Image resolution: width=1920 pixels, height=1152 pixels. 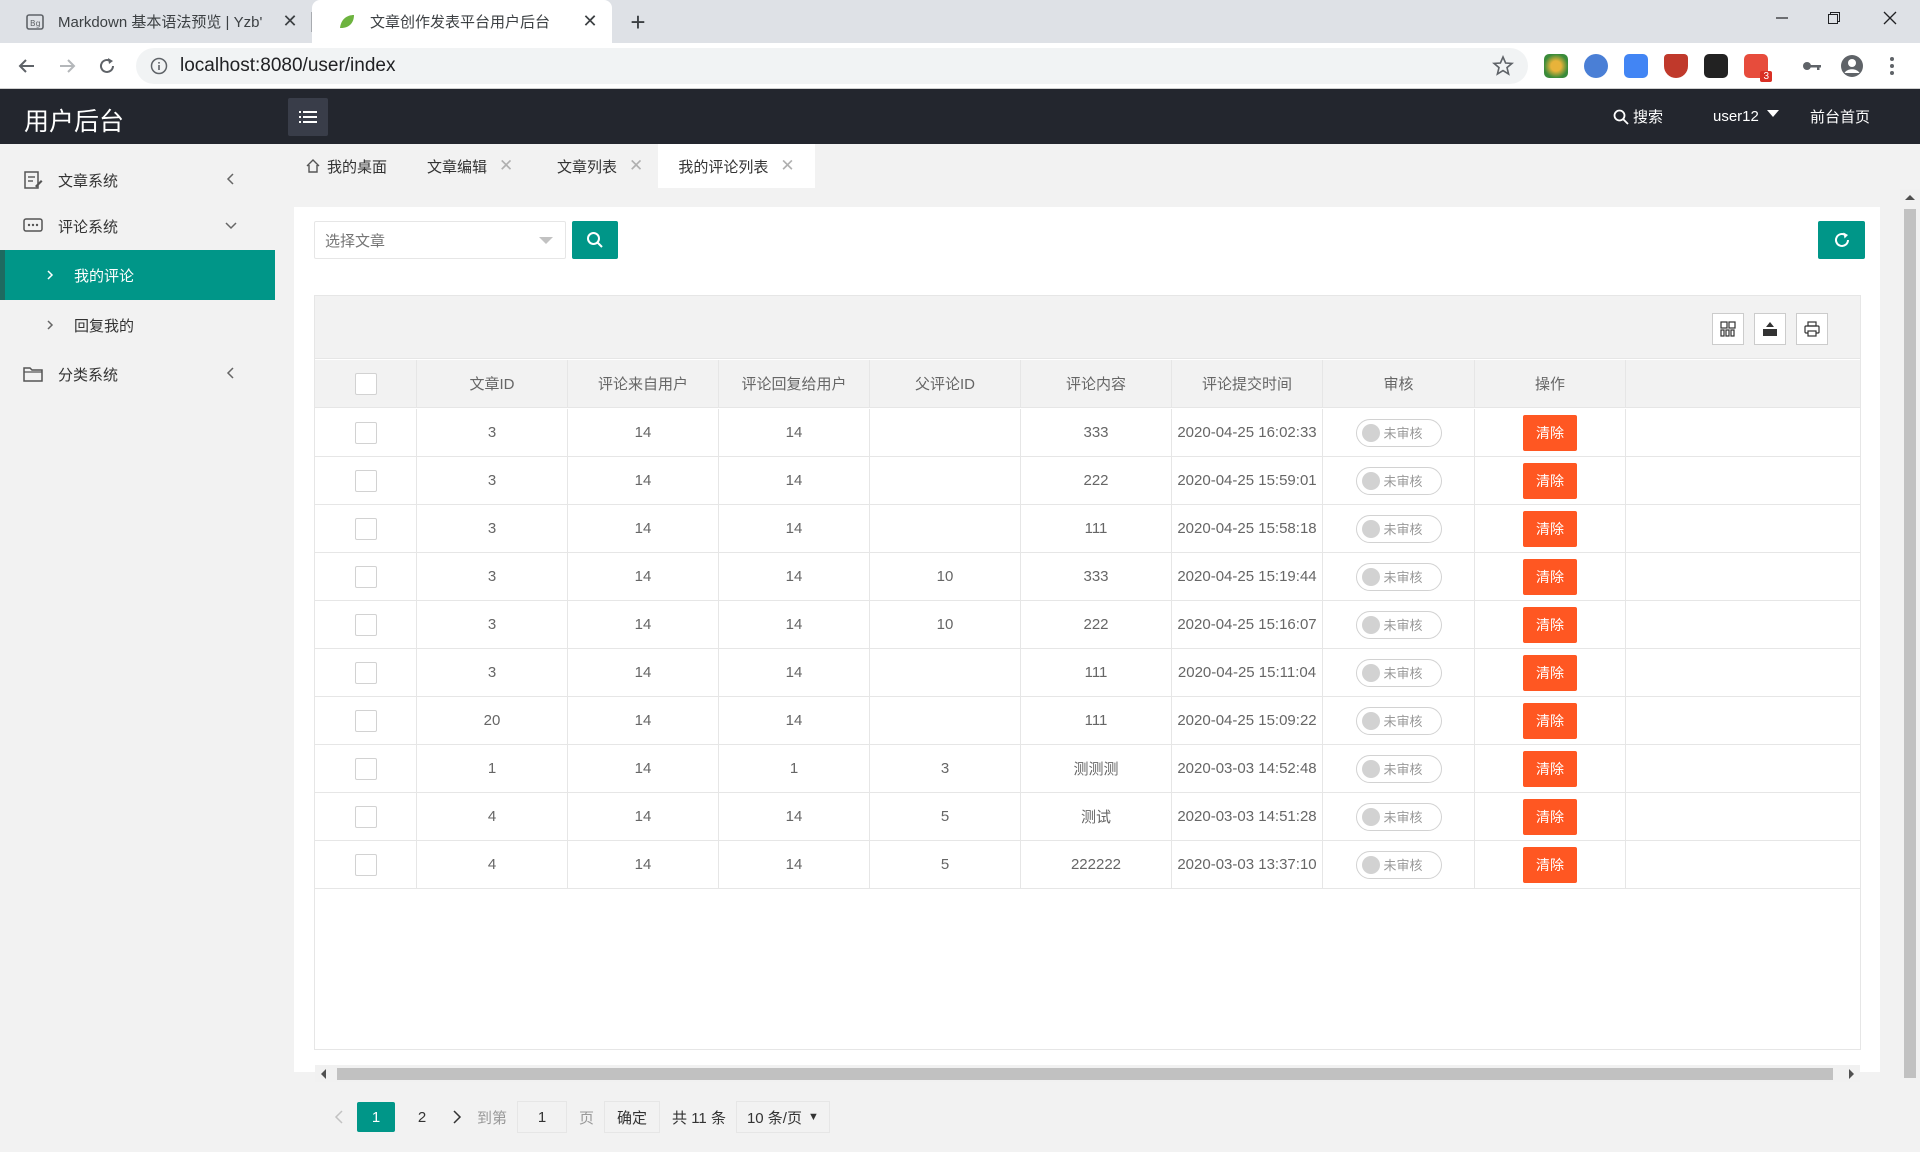 What do you see at coordinates (1812, 66) in the screenshot?
I see `key-icon` at bounding box center [1812, 66].